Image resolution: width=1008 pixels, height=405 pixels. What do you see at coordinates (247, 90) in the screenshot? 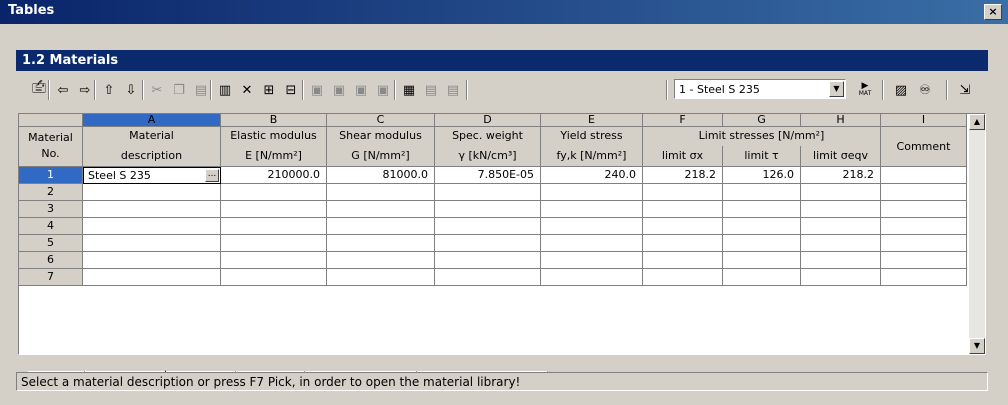
I see `delete-column-icon: ✕` at bounding box center [247, 90].